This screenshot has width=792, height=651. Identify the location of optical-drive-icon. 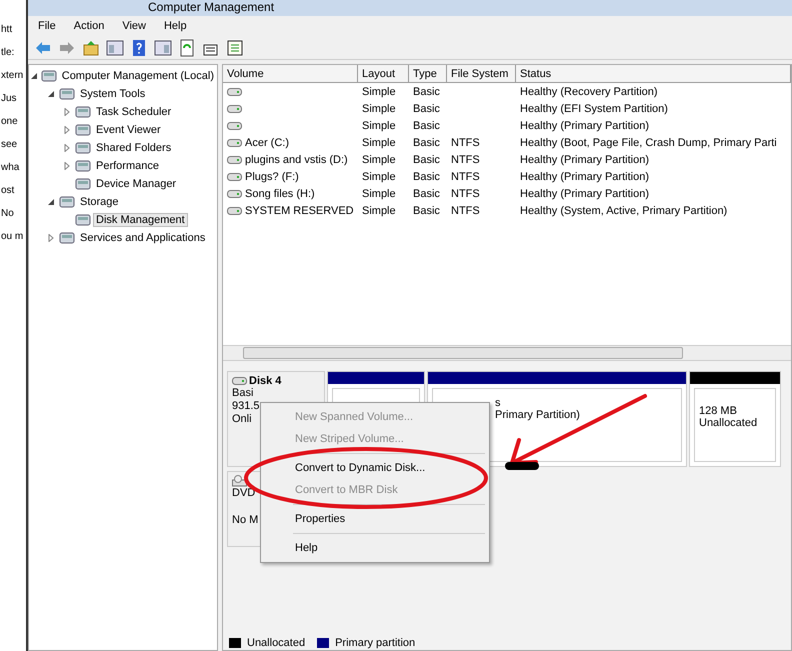
(239, 481).